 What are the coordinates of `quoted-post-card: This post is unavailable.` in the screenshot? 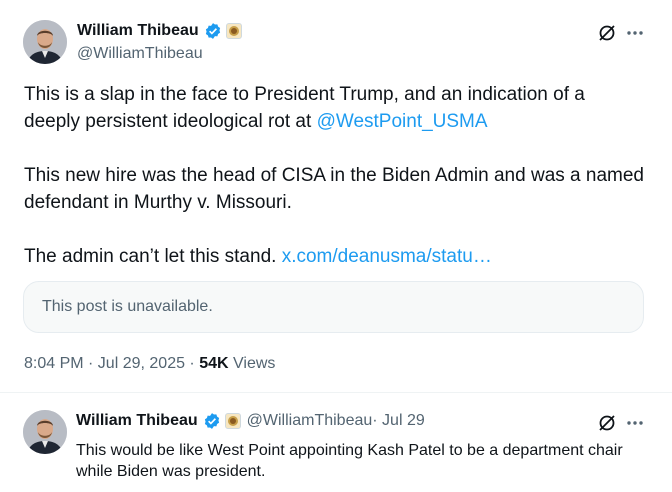 It's located at (333, 307).